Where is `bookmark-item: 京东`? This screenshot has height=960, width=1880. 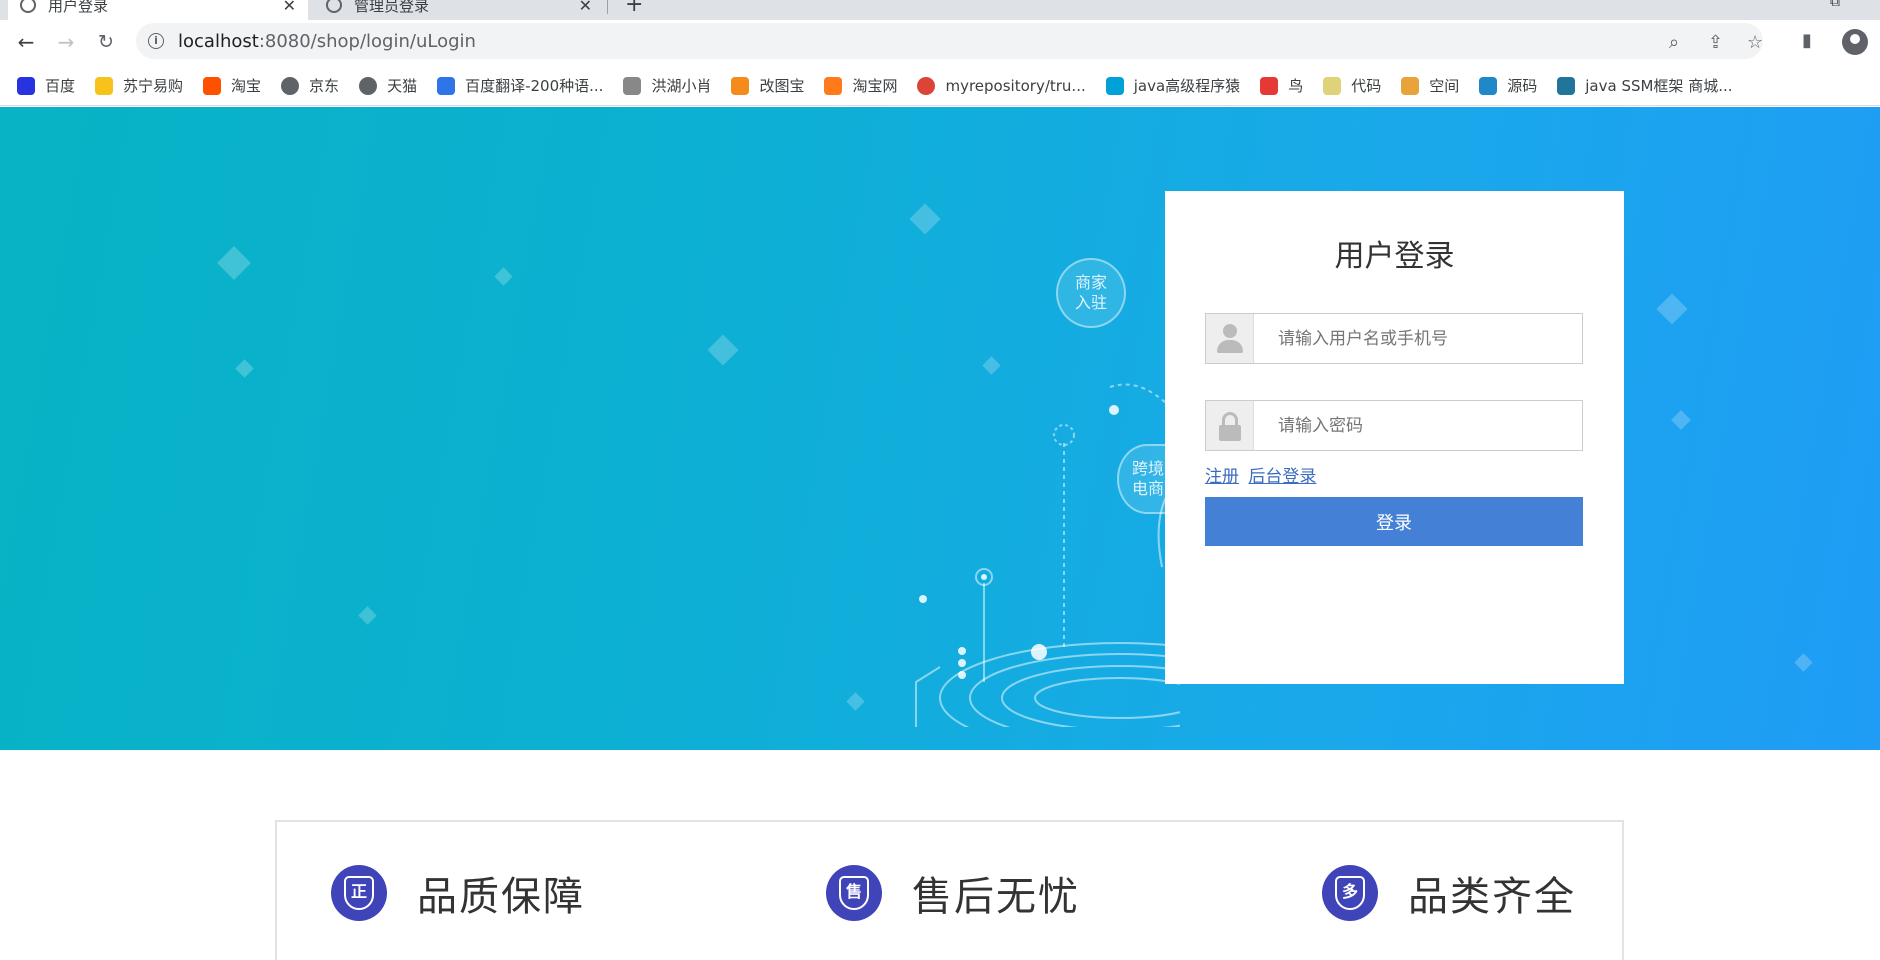
bookmark-item: 京东 is located at coordinates (310, 85).